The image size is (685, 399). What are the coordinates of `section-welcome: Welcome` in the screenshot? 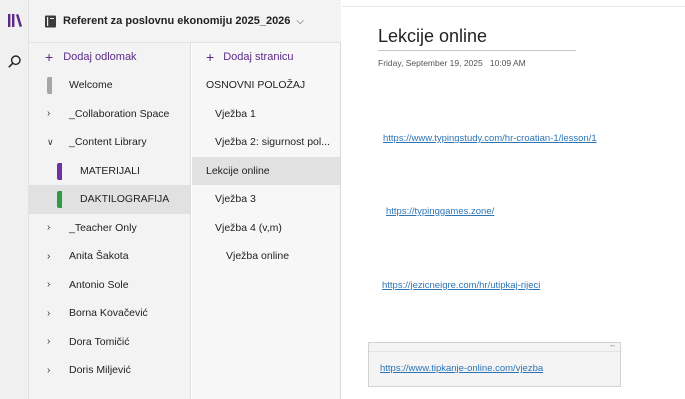 It's located at (109, 85).